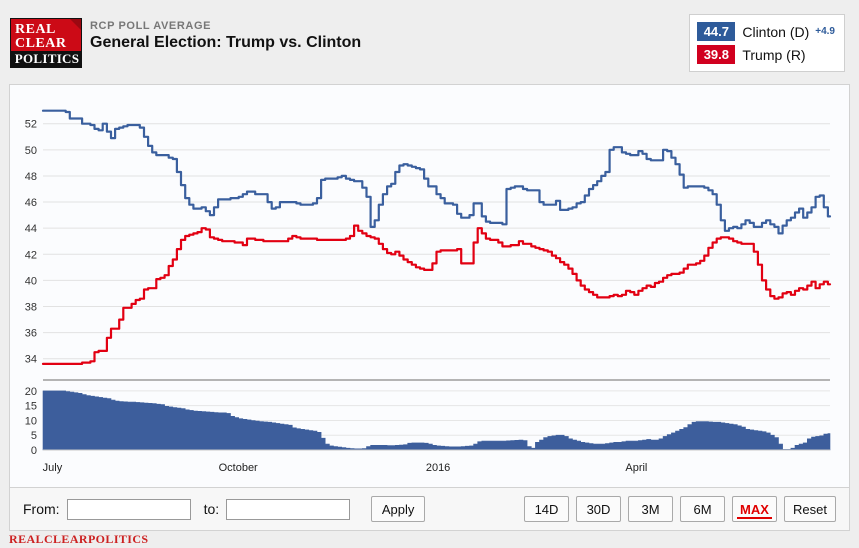 This screenshot has height=548, width=859. Describe the element at coordinates (429, 509) in the screenshot. I see `chart-toolbar: From: to: Apply 14D 30D 3M 6M MAX Reset` at that location.